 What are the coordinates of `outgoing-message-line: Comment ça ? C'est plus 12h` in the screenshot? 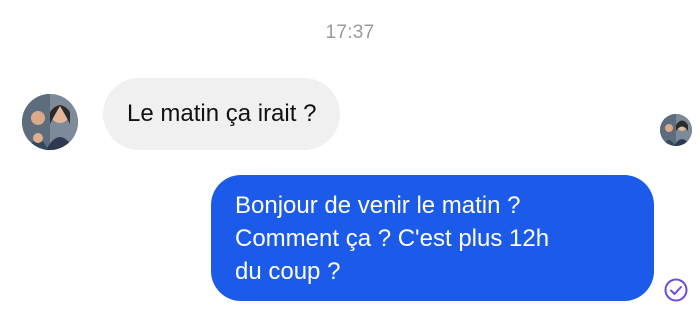 It's located at (392, 238).